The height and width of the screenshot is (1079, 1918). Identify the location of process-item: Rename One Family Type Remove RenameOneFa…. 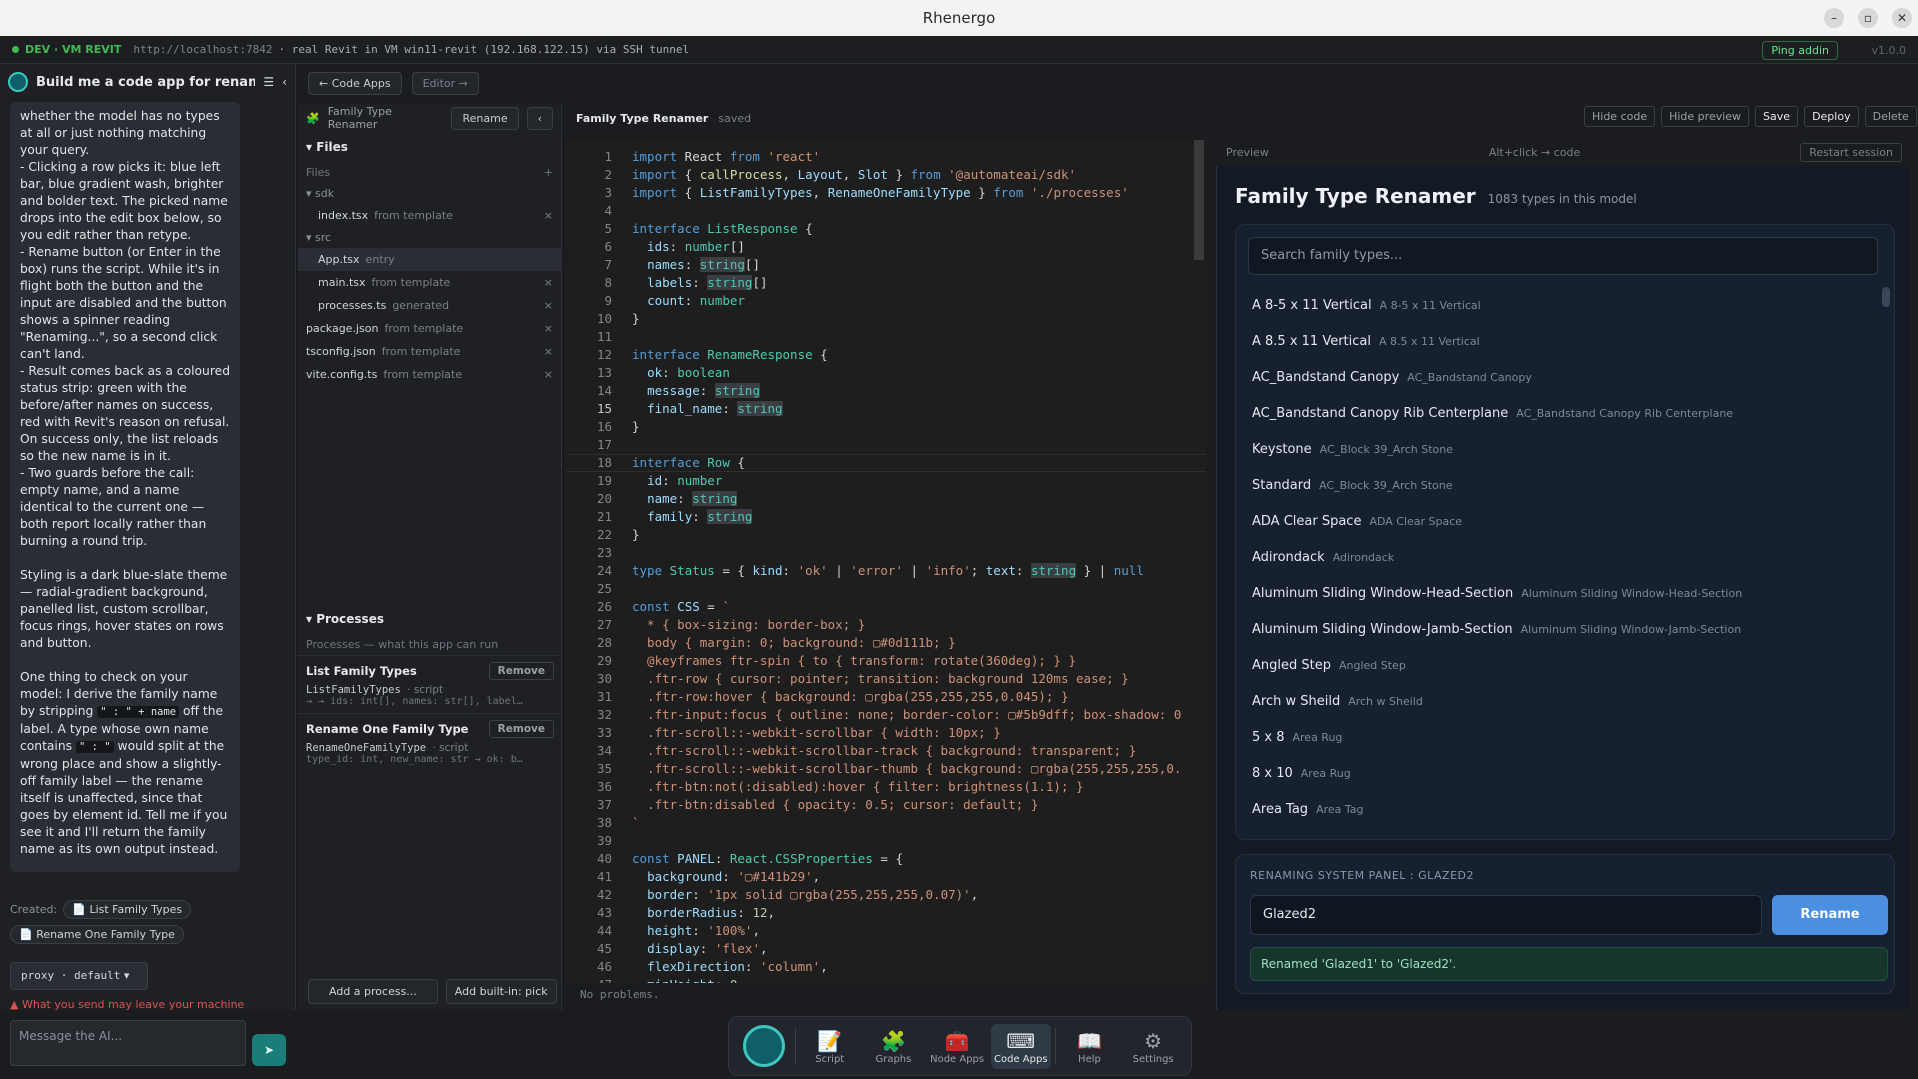
(430, 742).